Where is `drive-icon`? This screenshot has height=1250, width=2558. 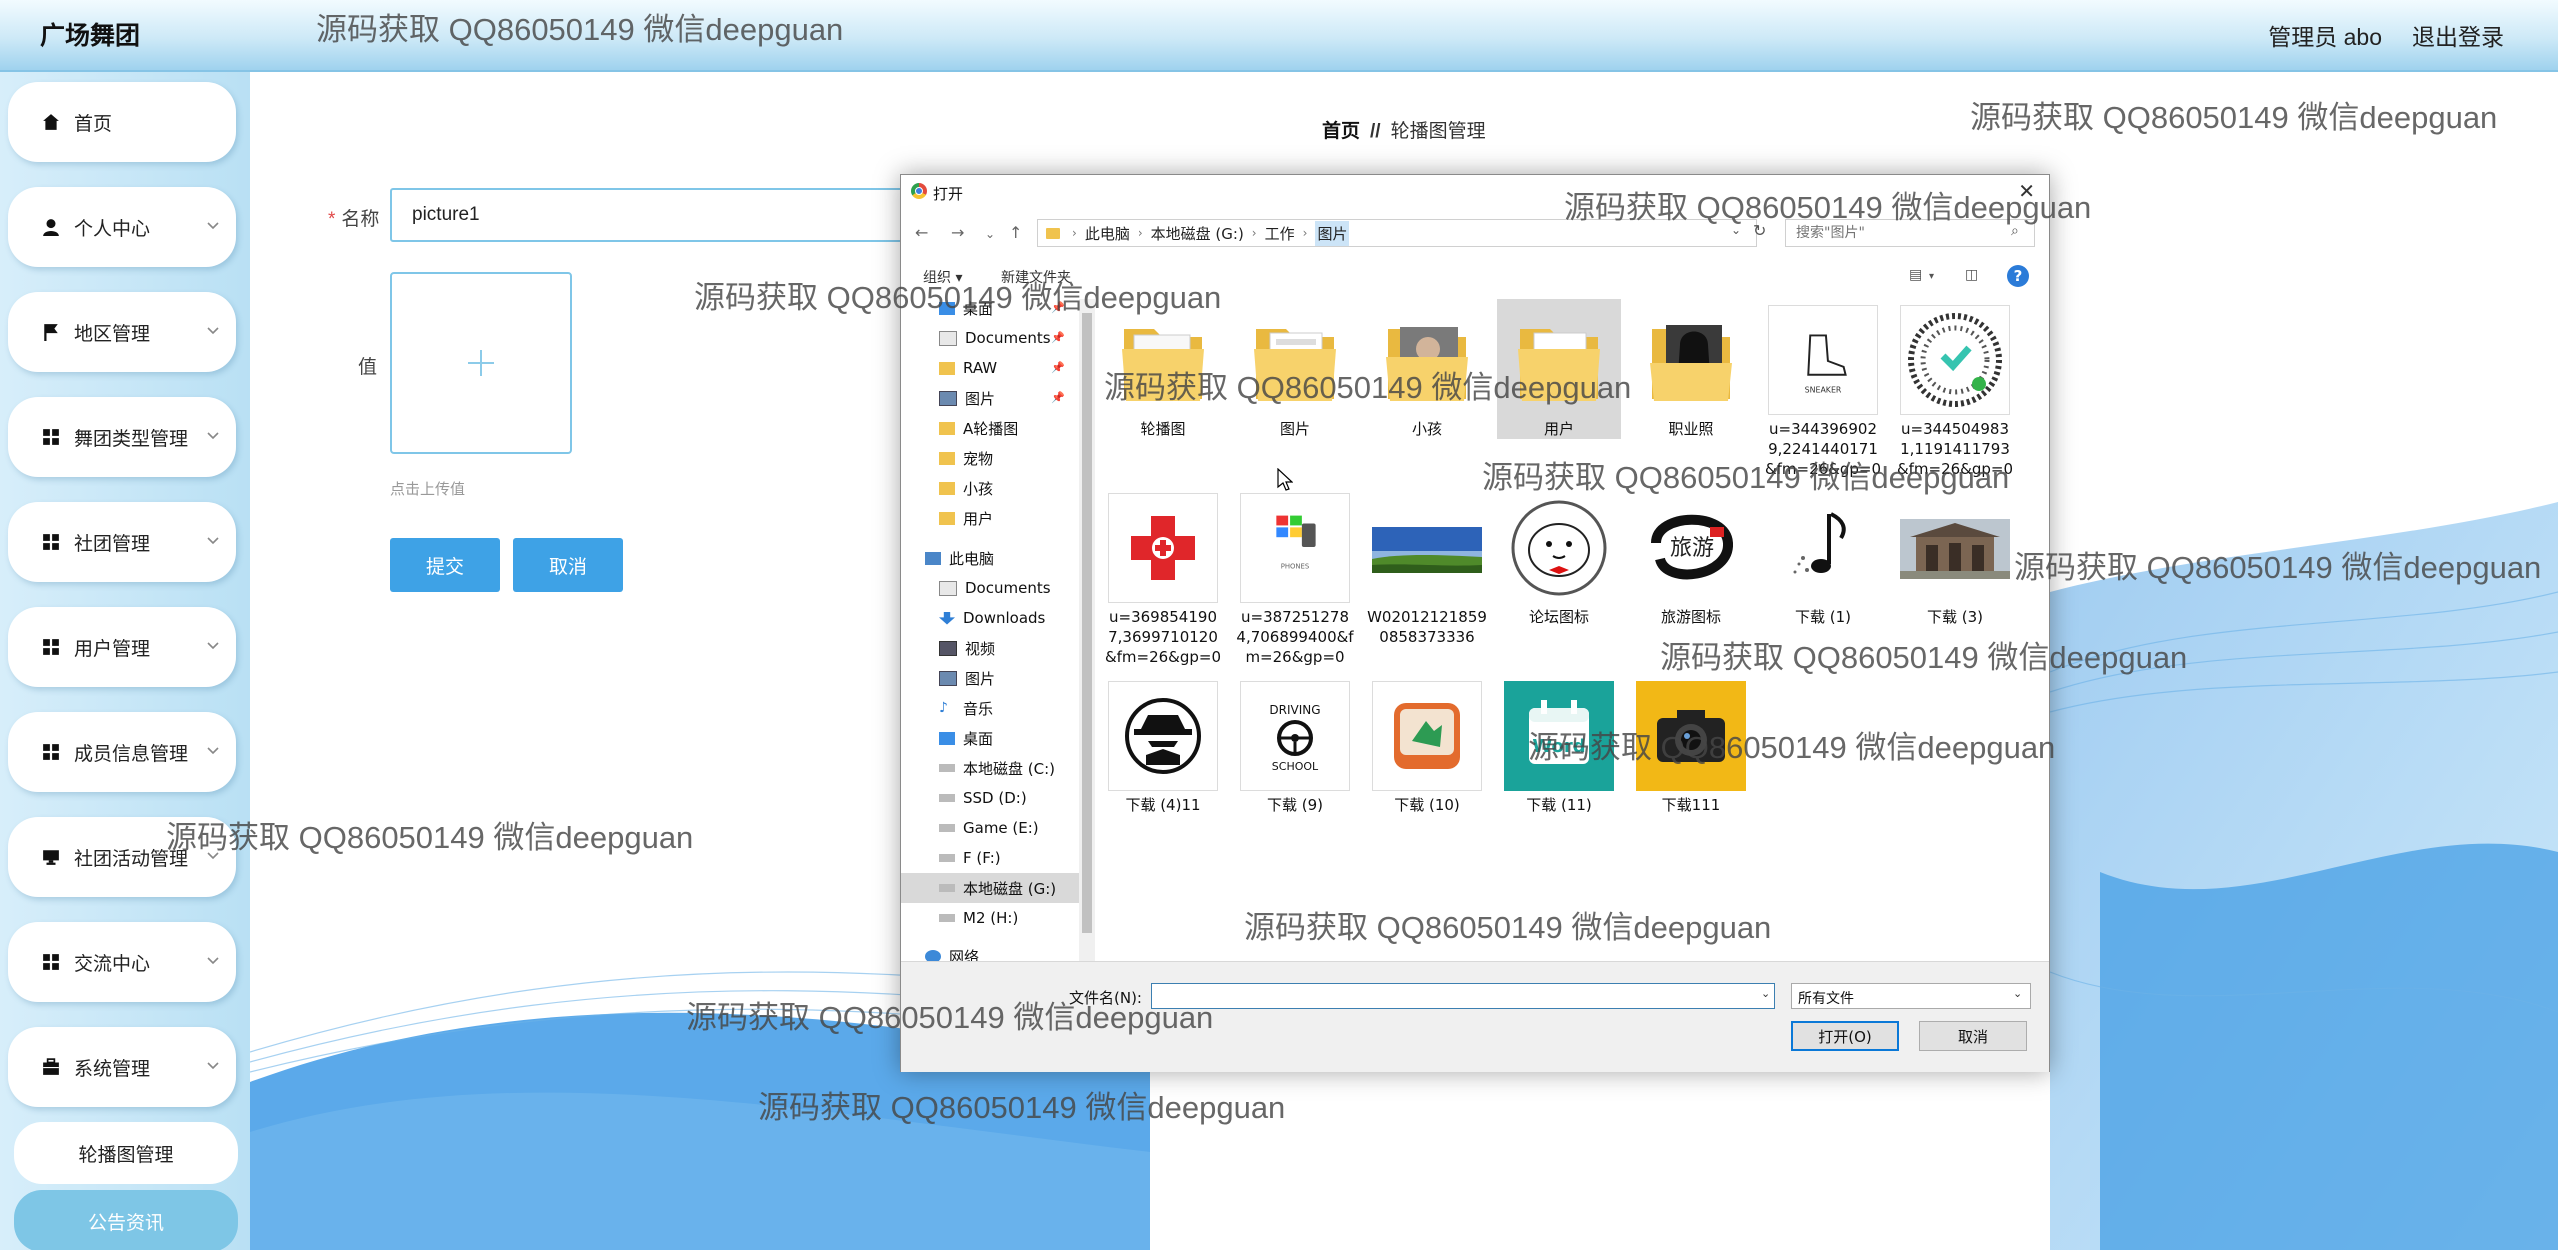
drive-icon is located at coordinates (947, 888).